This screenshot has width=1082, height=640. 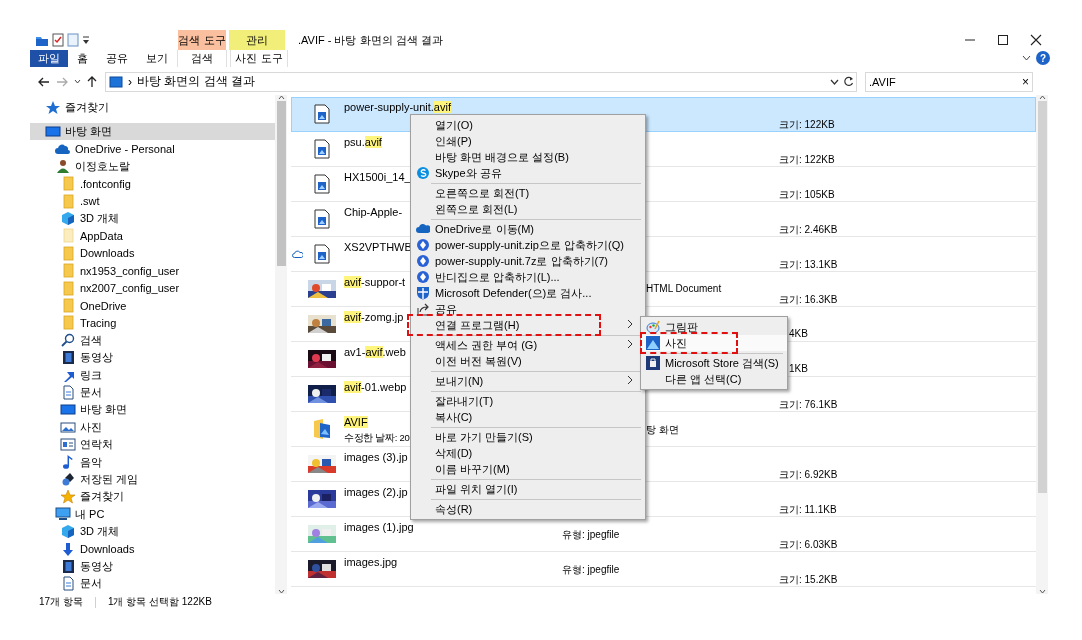 I want to click on ribbon-tab: 보기, so click(x=157, y=58).